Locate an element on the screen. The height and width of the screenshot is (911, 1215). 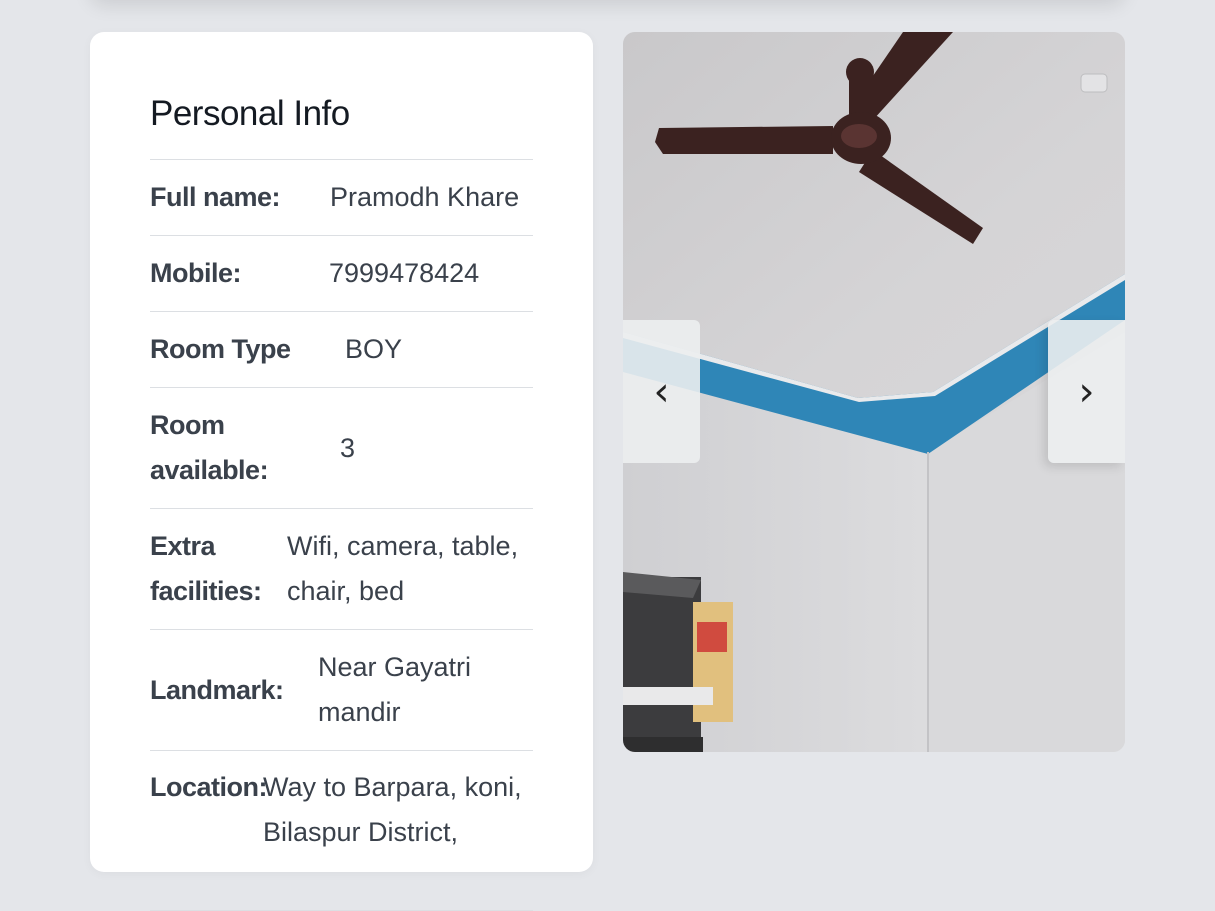
location-label: Location: is located at coordinates (209, 787).